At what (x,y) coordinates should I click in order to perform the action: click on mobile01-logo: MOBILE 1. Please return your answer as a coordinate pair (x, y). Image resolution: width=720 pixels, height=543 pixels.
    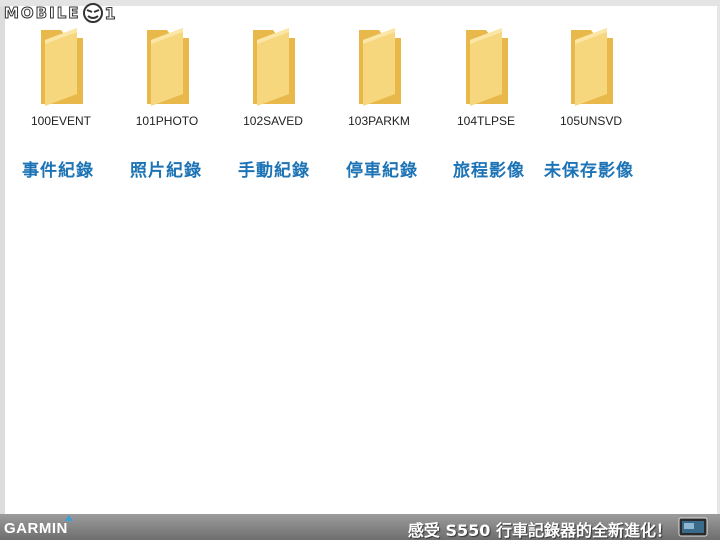
    Looking at the image, I should click on (61, 13).